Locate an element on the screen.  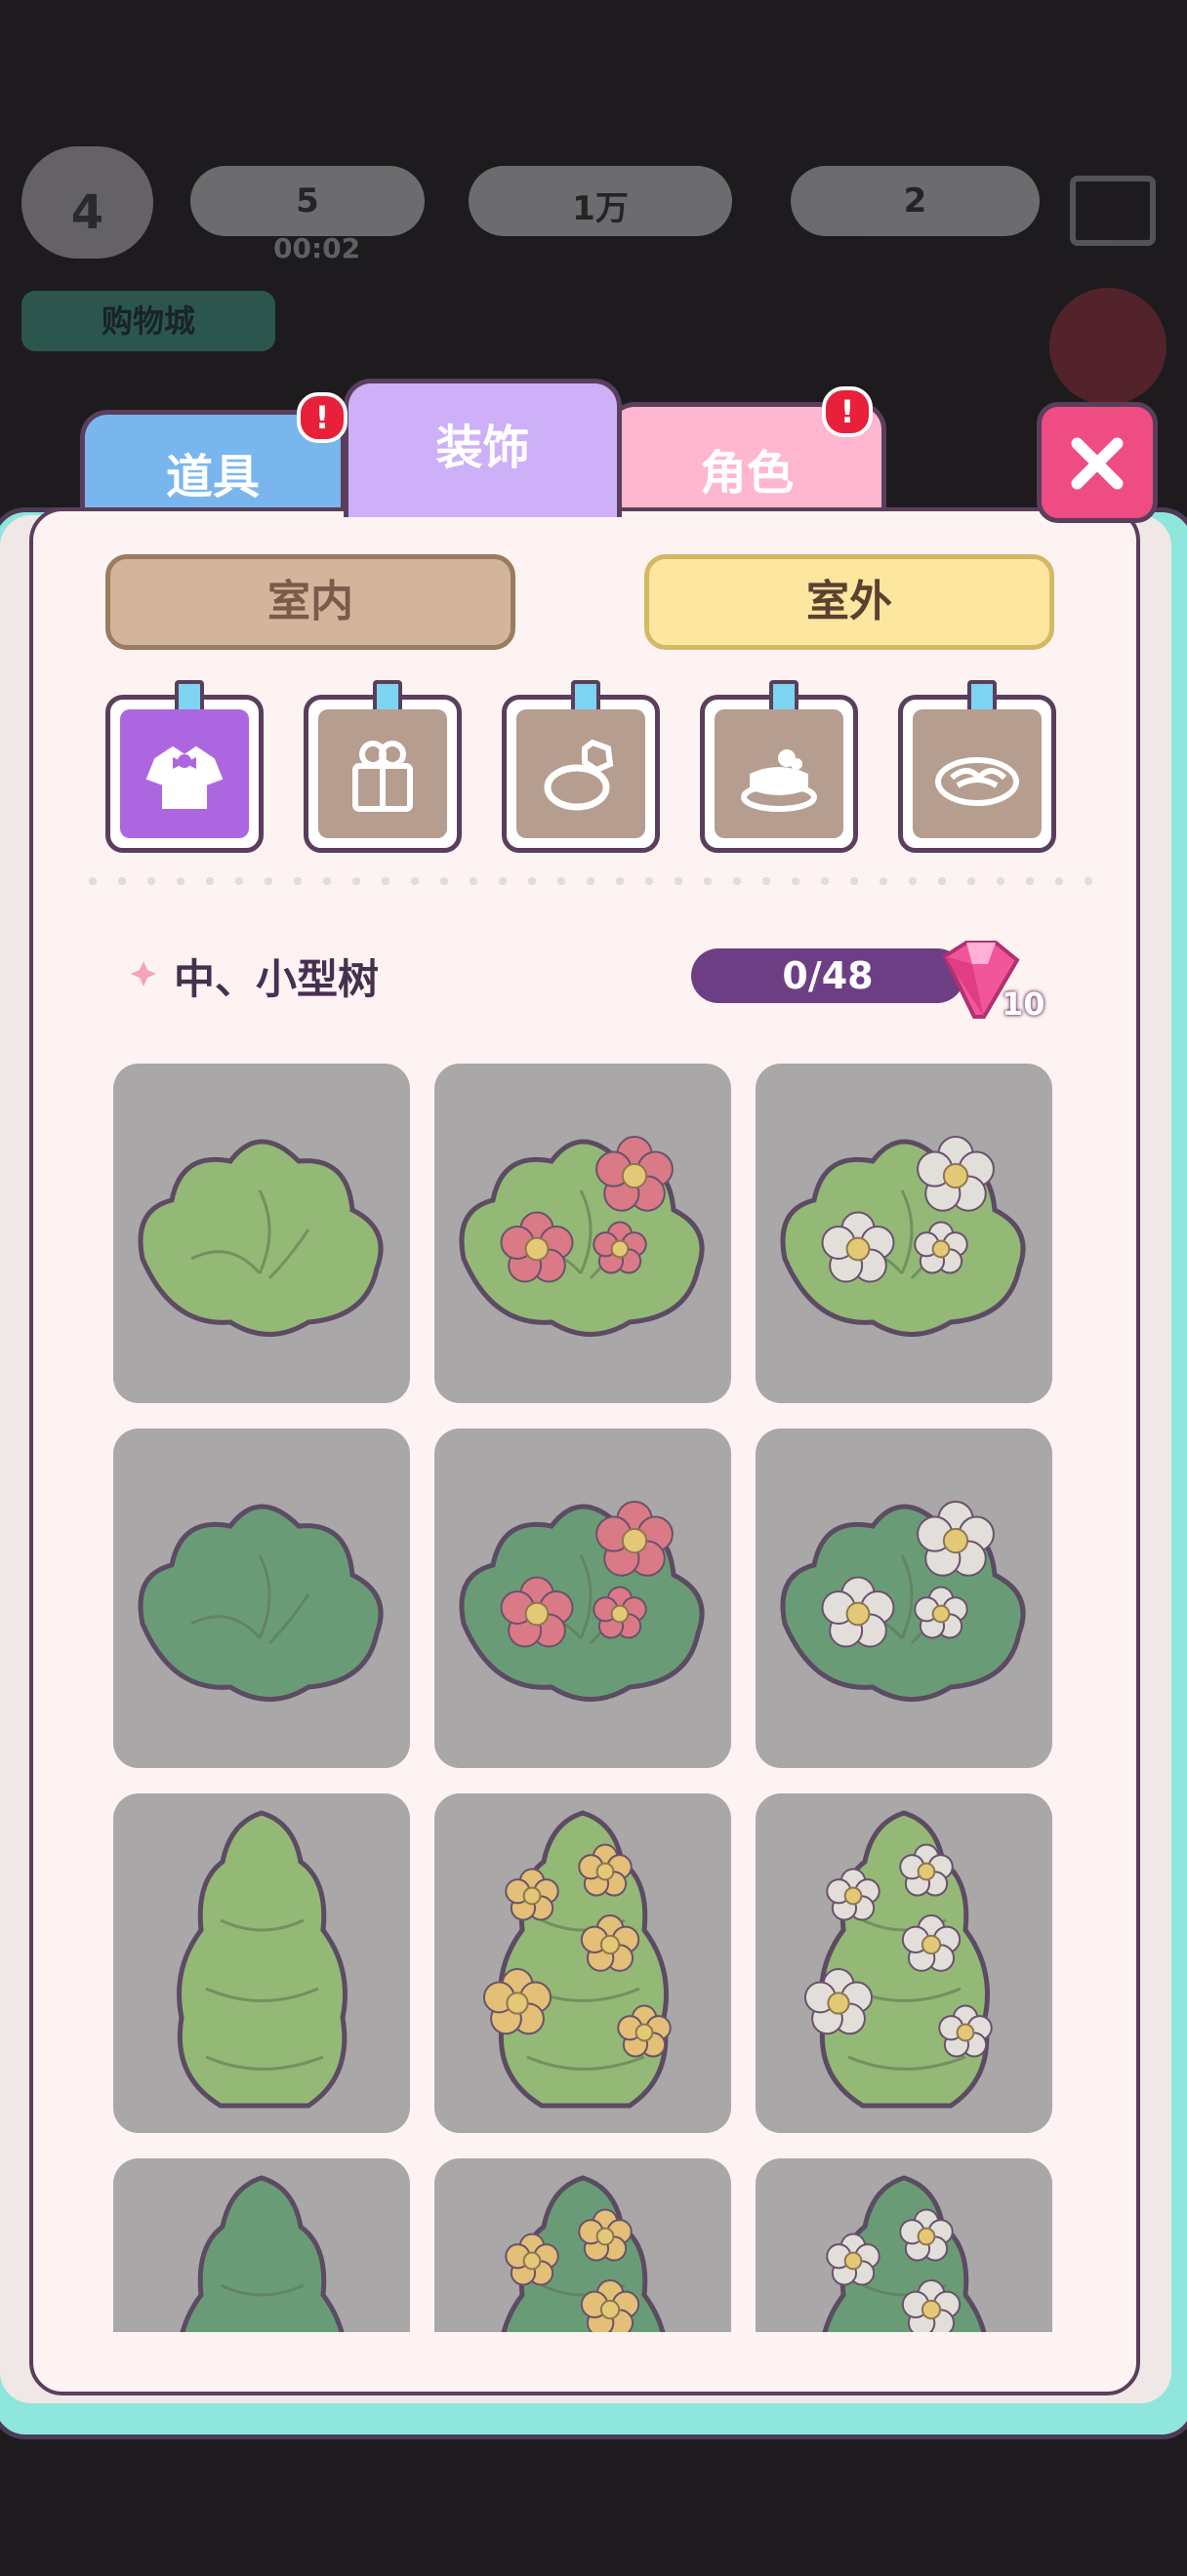
coin-counter: 1万 is located at coordinates (600, 201).